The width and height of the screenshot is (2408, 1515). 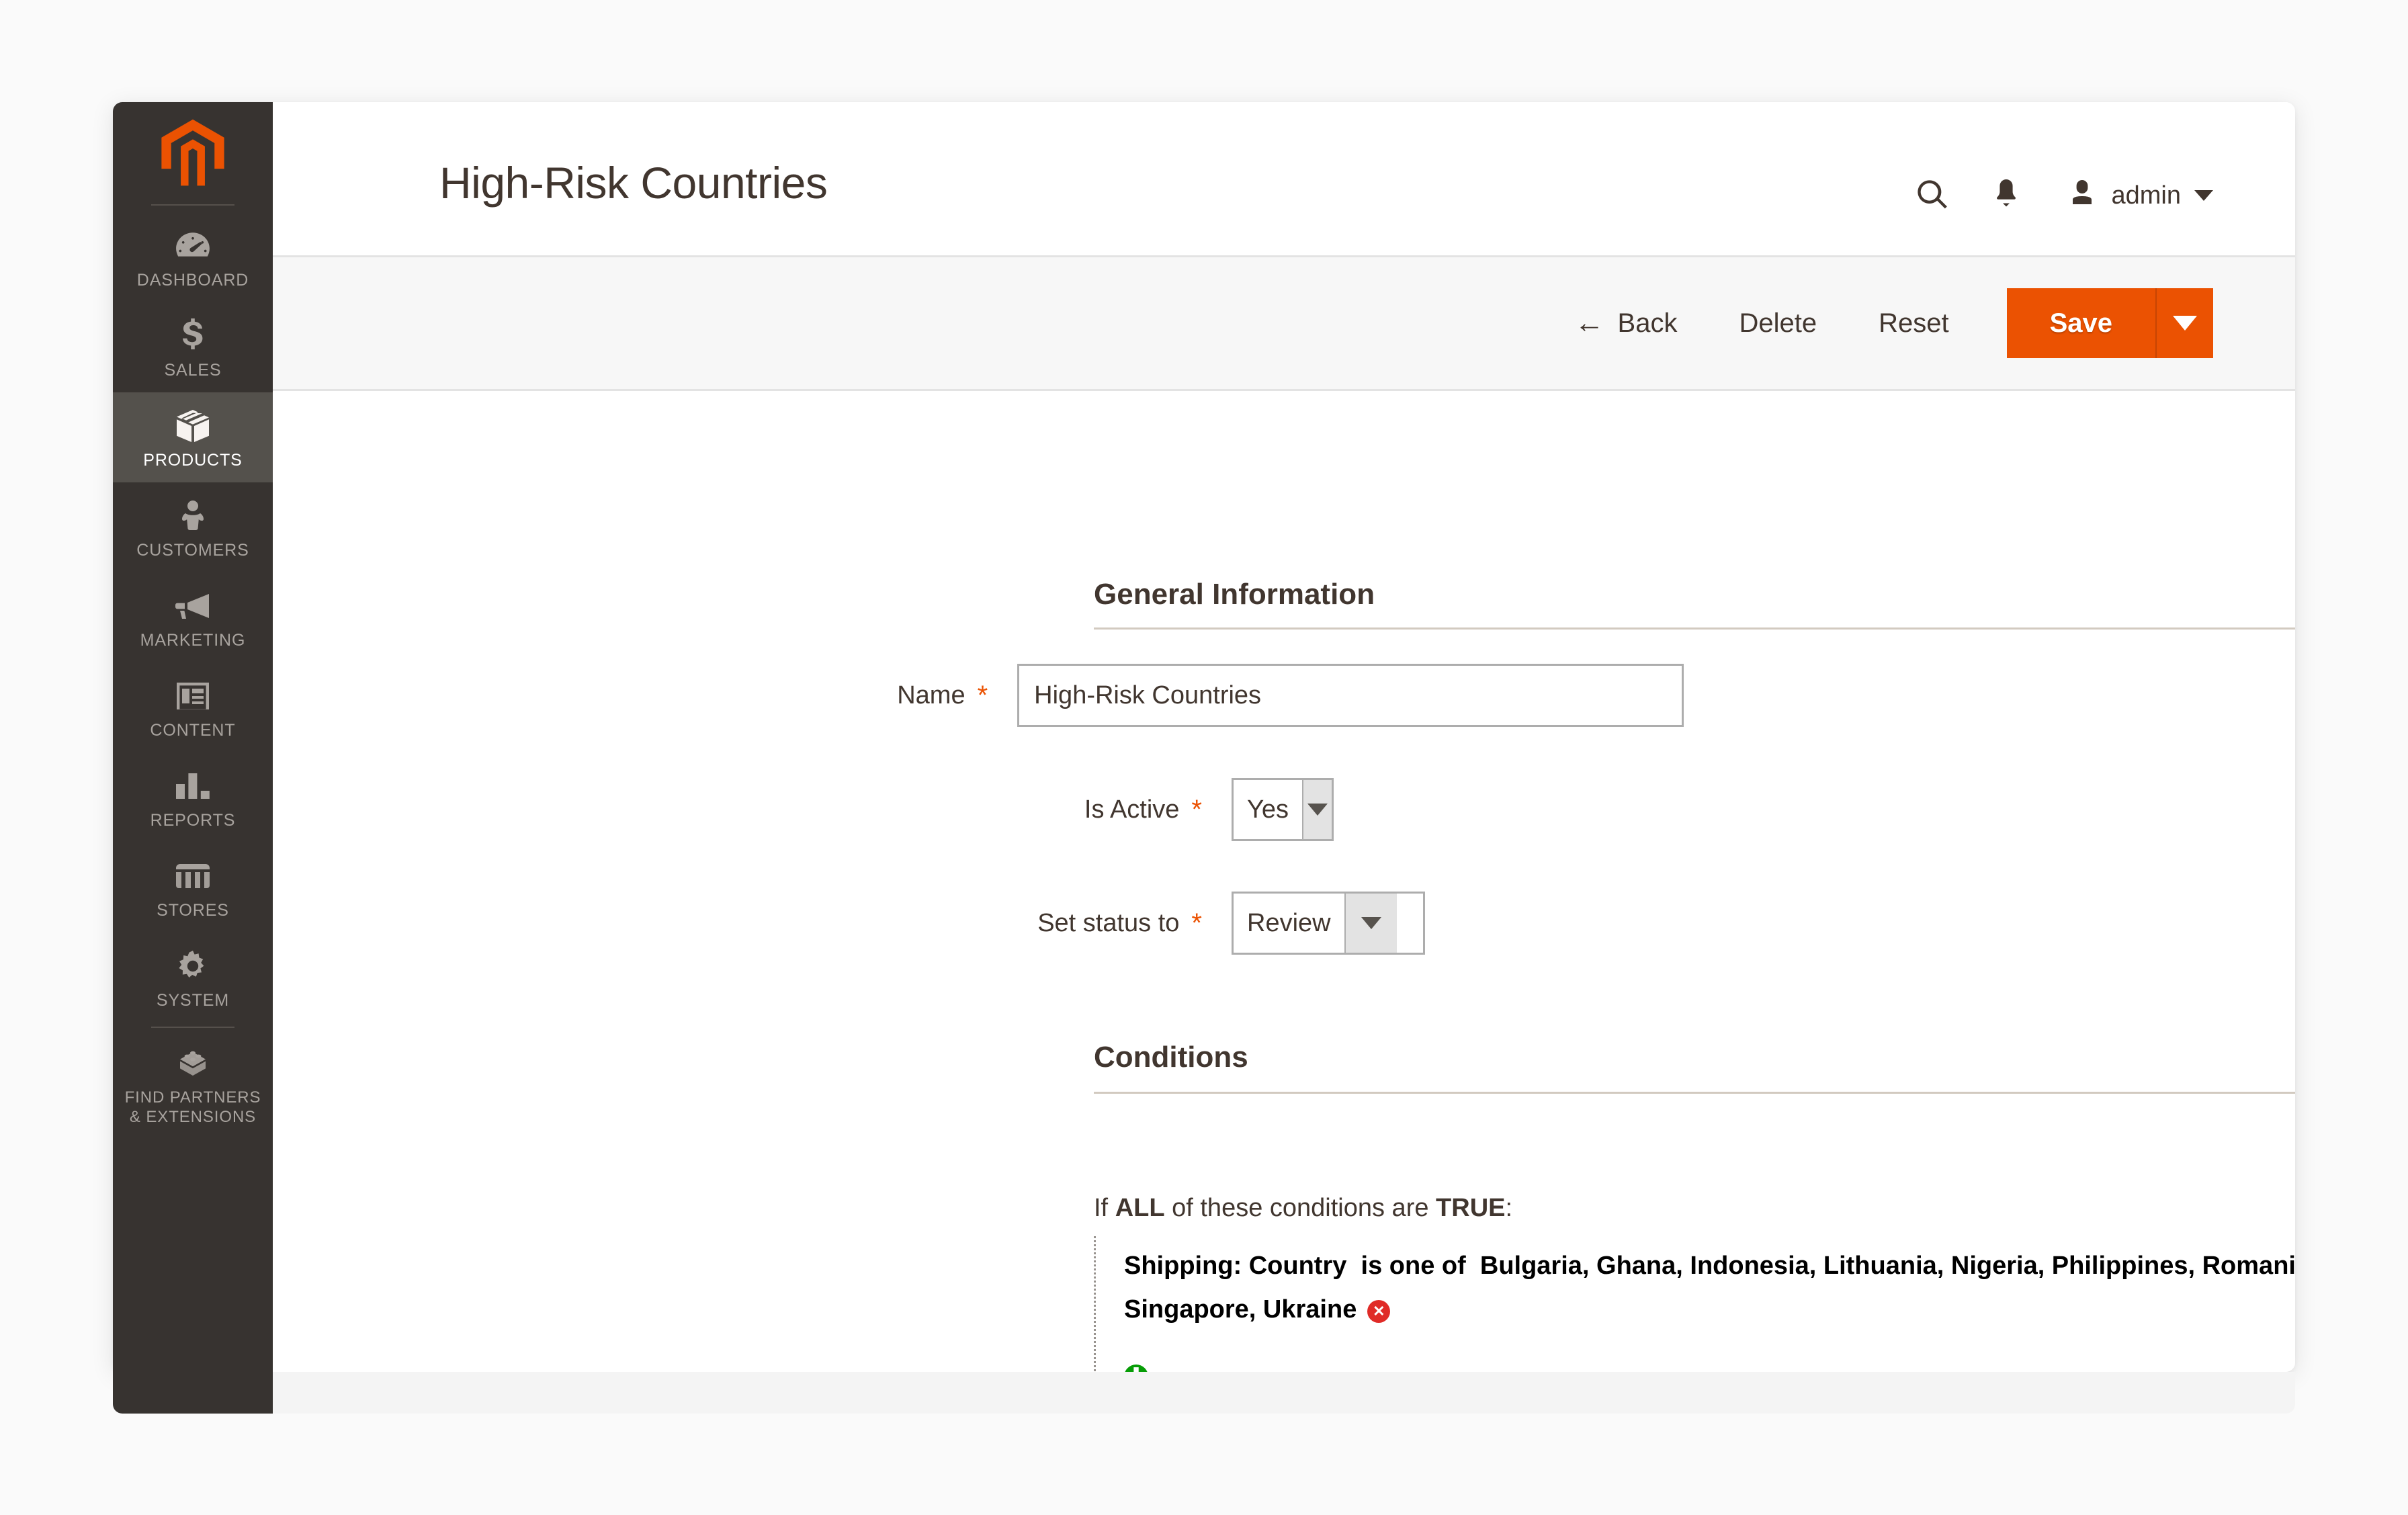 I want to click on sidebar-item-stores: STORES, so click(x=193, y=887).